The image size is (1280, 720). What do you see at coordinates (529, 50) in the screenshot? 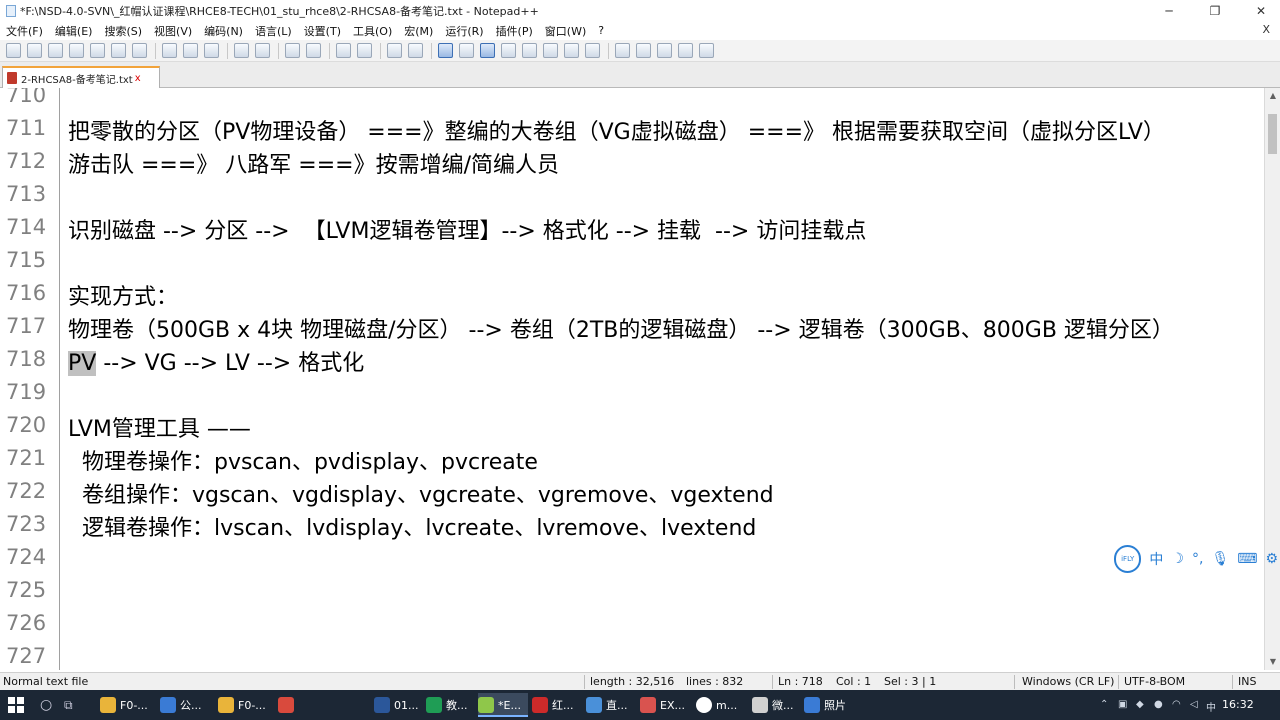
I see `doc-map-icon` at bounding box center [529, 50].